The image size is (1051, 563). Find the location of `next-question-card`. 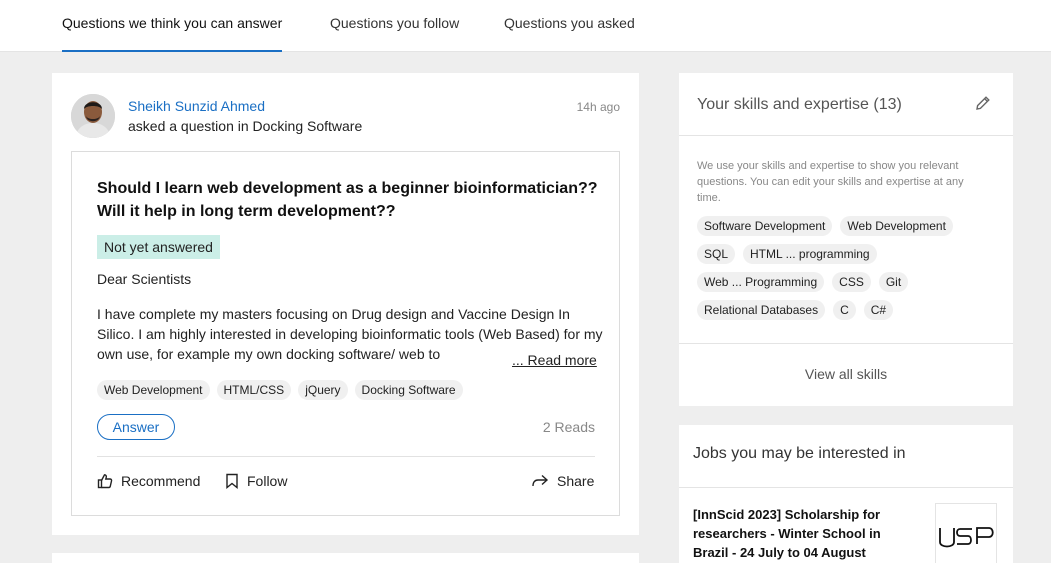

next-question-card is located at coordinates (345, 558).